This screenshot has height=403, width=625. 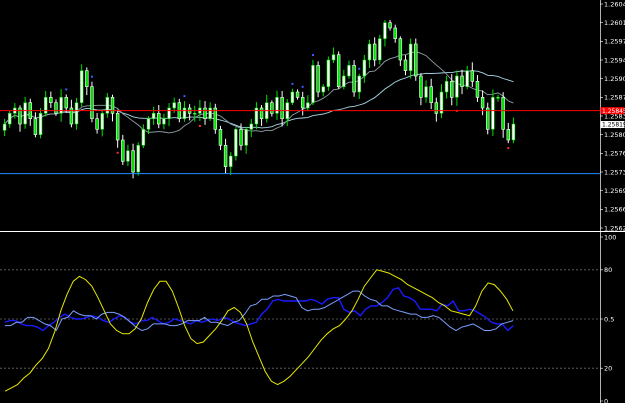 I want to click on resistance-price-tag-label: 1.25845, so click(x=613, y=111).